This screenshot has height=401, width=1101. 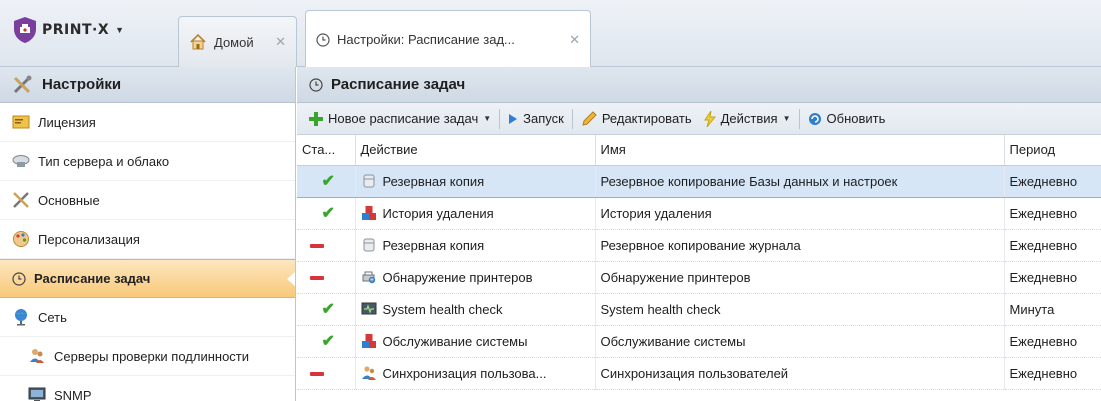 What do you see at coordinates (147, 161) in the screenshot?
I see `sidebar-item-server-type: Тип сервера и облако` at bounding box center [147, 161].